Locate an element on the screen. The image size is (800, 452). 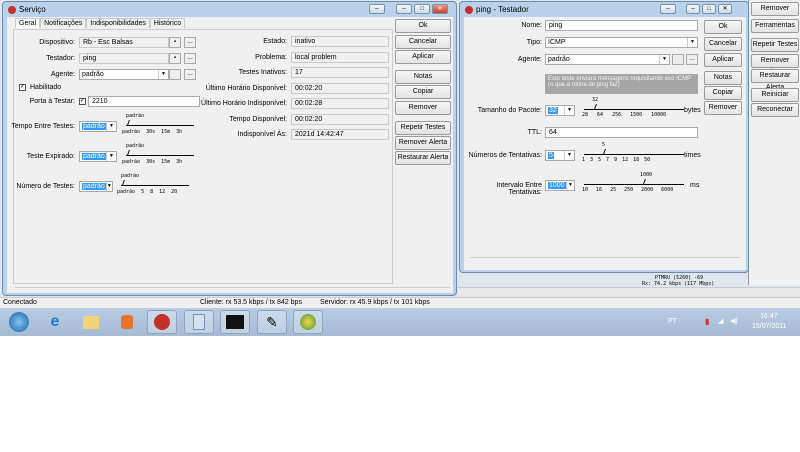
ttl-input: 64 is located at coordinates (621, 132).